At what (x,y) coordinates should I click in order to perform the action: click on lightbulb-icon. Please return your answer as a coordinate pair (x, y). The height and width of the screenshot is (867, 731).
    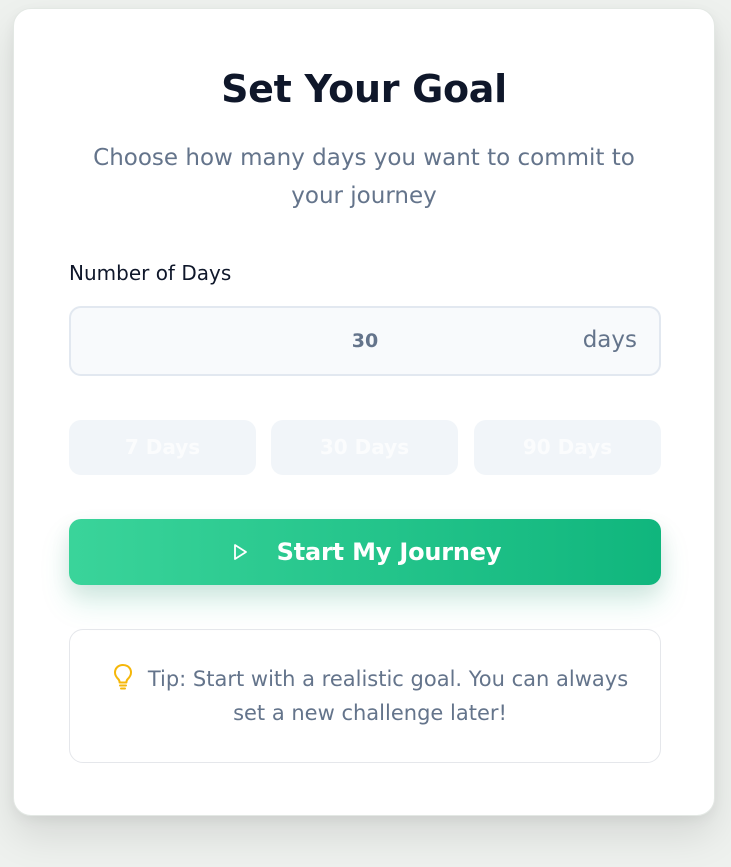
    Looking at the image, I should click on (123, 677).